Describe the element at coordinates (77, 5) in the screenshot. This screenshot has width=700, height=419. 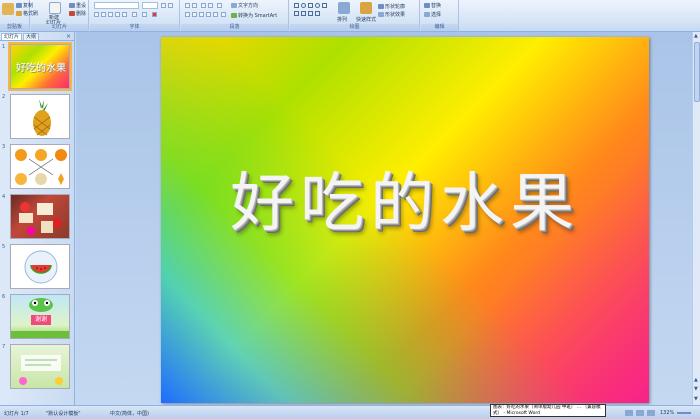
I see `reset-button: 重设` at that location.